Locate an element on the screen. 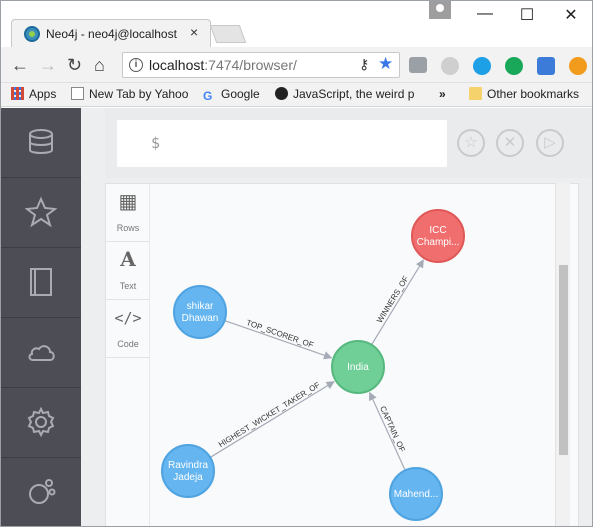 Image resolution: width=593 pixels, height=527 pixels. tab-close-icon: × is located at coordinates (194, 32).